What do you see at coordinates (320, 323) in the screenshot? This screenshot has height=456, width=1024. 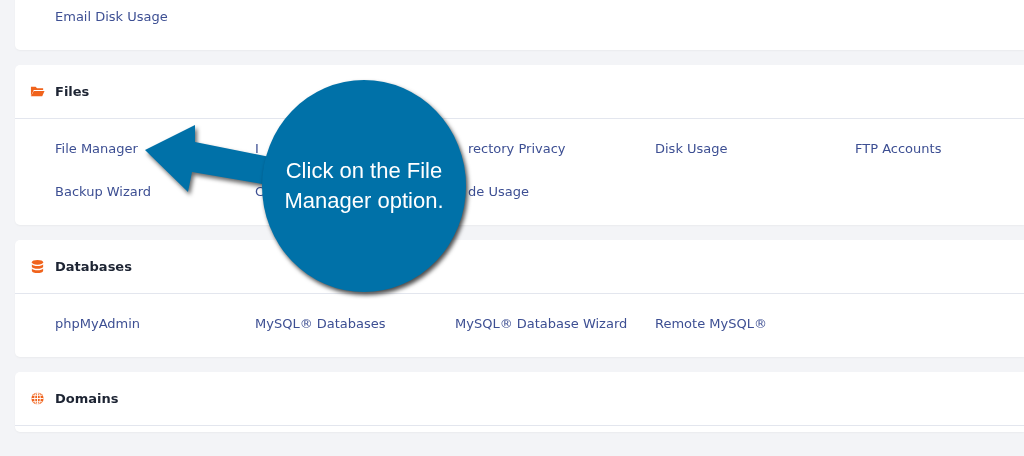 I see `tool-link: MySQL® Databases` at bounding box center [320, 323].